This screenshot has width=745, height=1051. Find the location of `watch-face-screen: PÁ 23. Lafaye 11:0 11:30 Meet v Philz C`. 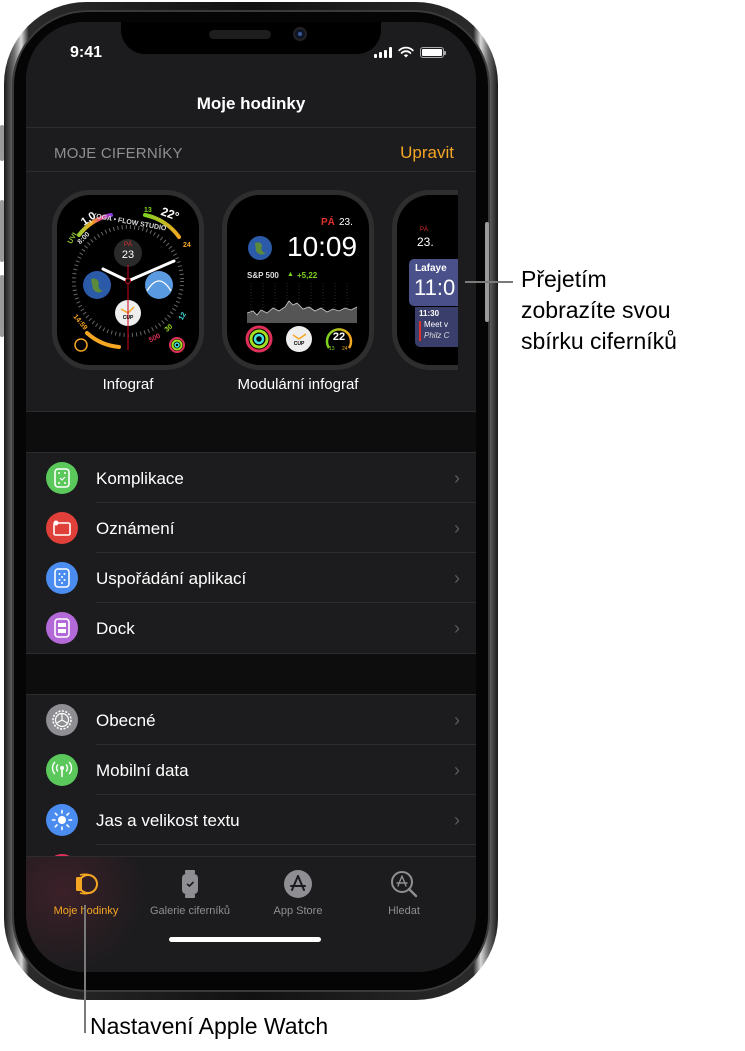

watch-face-screen: PÁ 23. Lafaye 11:0 11:30 Meet v Philz C is located at coordinates (427, 280).